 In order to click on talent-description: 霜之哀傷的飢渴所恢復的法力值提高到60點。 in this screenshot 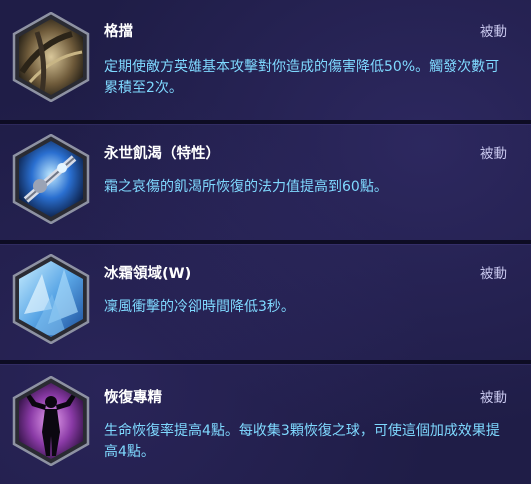, I will do `click(246, 187)`.